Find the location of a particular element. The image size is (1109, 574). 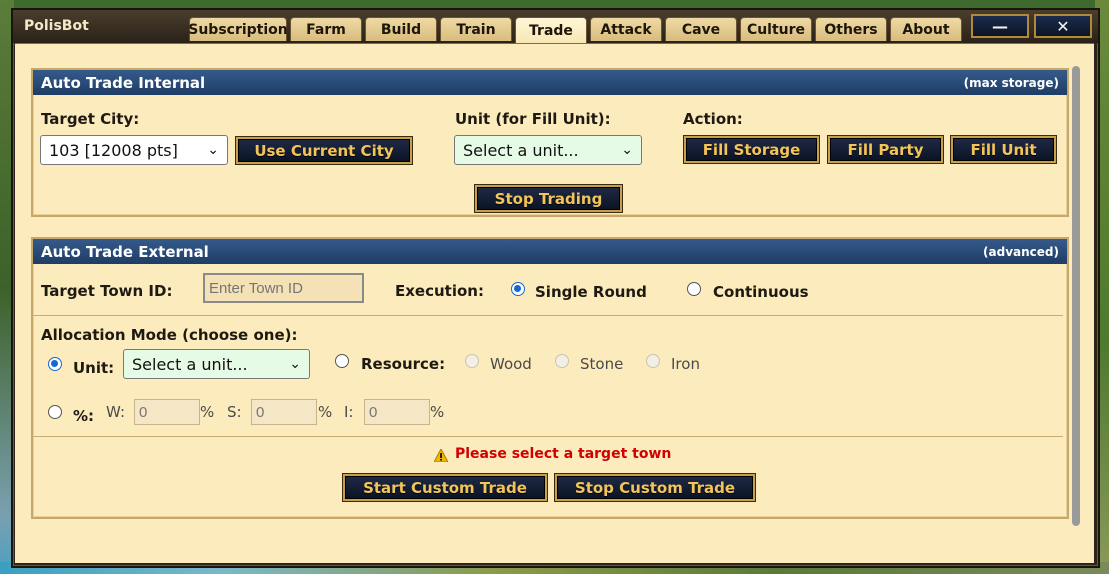

target-city-value: 103 [12008 pts] is located at coordinates (113, 150).